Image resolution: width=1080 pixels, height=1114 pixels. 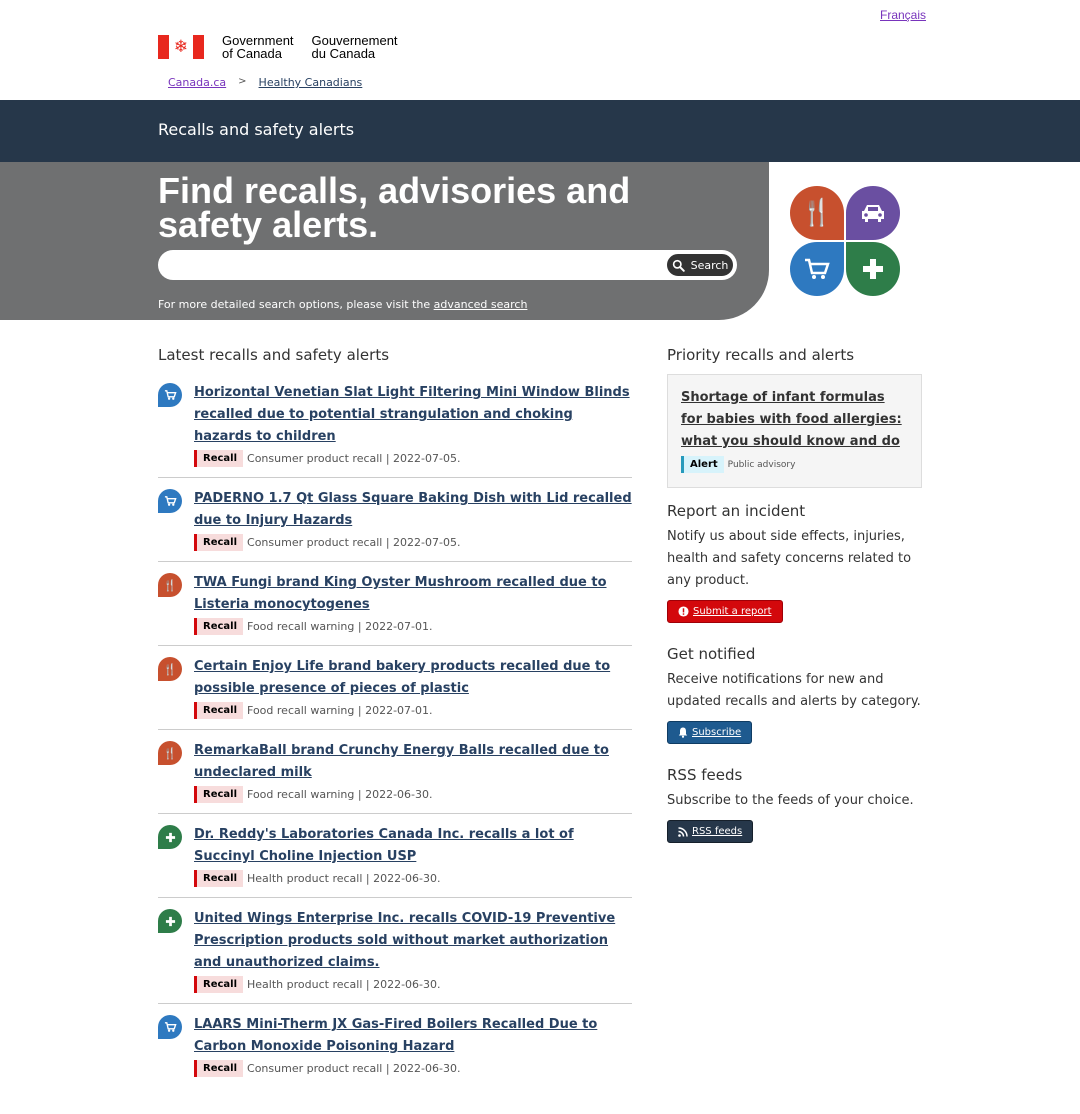 What do you see at coordinates (274, 355) in the screenshot?
I see `latest-recalls-heading: Latest recalls and safety alerts` at bounding box center [274, 355].